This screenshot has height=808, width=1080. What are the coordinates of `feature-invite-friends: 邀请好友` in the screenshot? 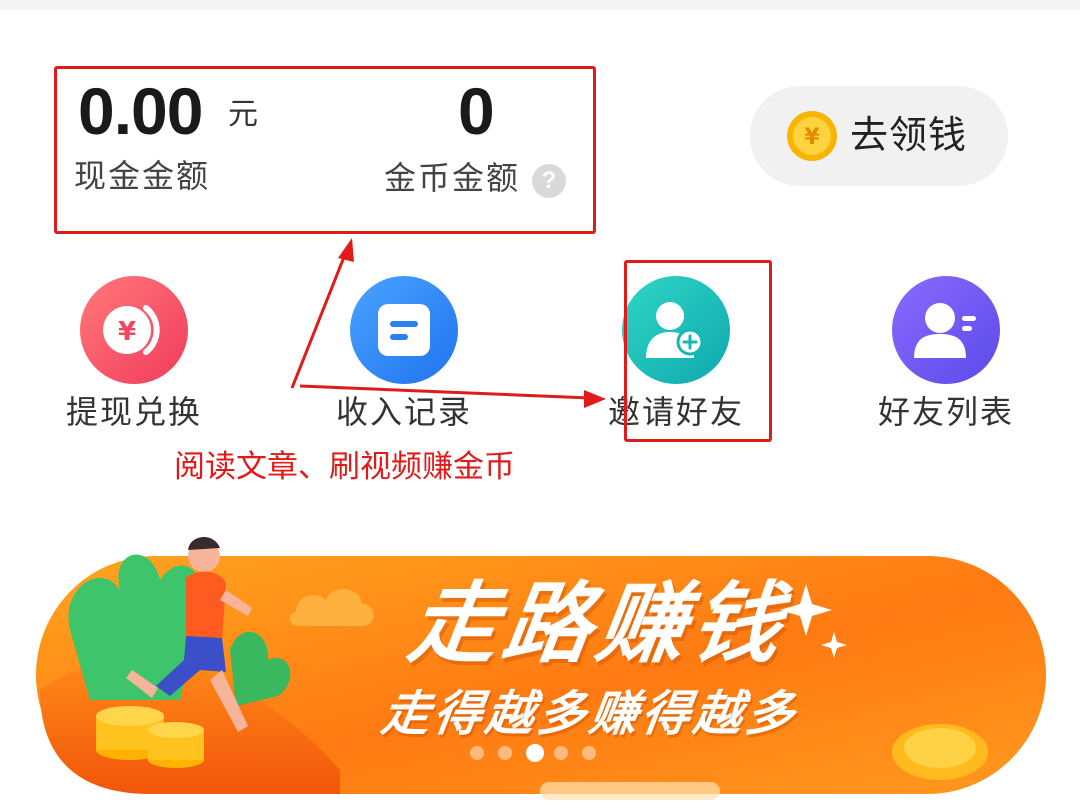 It's located at (676, 355).